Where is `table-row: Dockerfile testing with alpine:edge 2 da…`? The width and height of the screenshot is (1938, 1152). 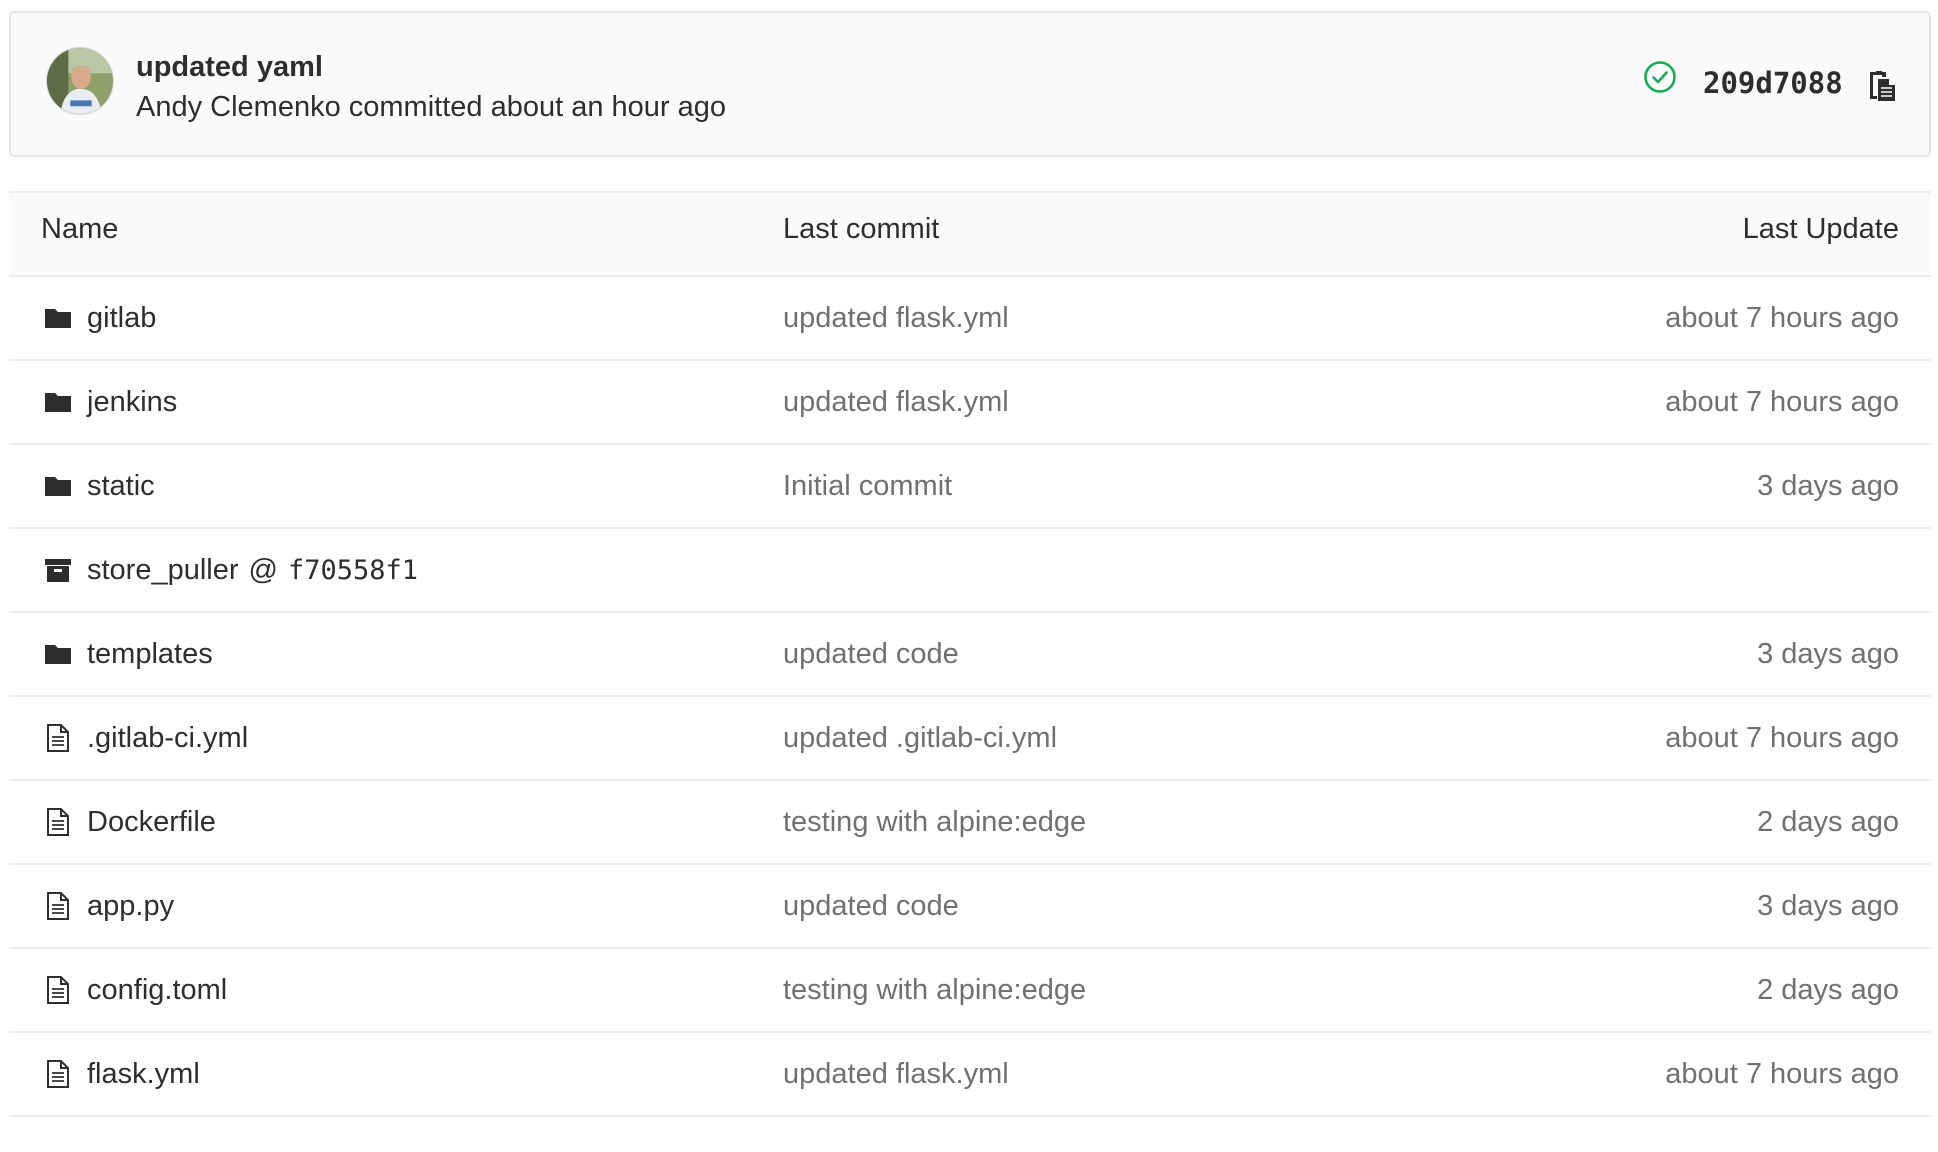 table-row: Dockerfile testing with alpine:edge 2 da… is located at coordinates (970, 823).